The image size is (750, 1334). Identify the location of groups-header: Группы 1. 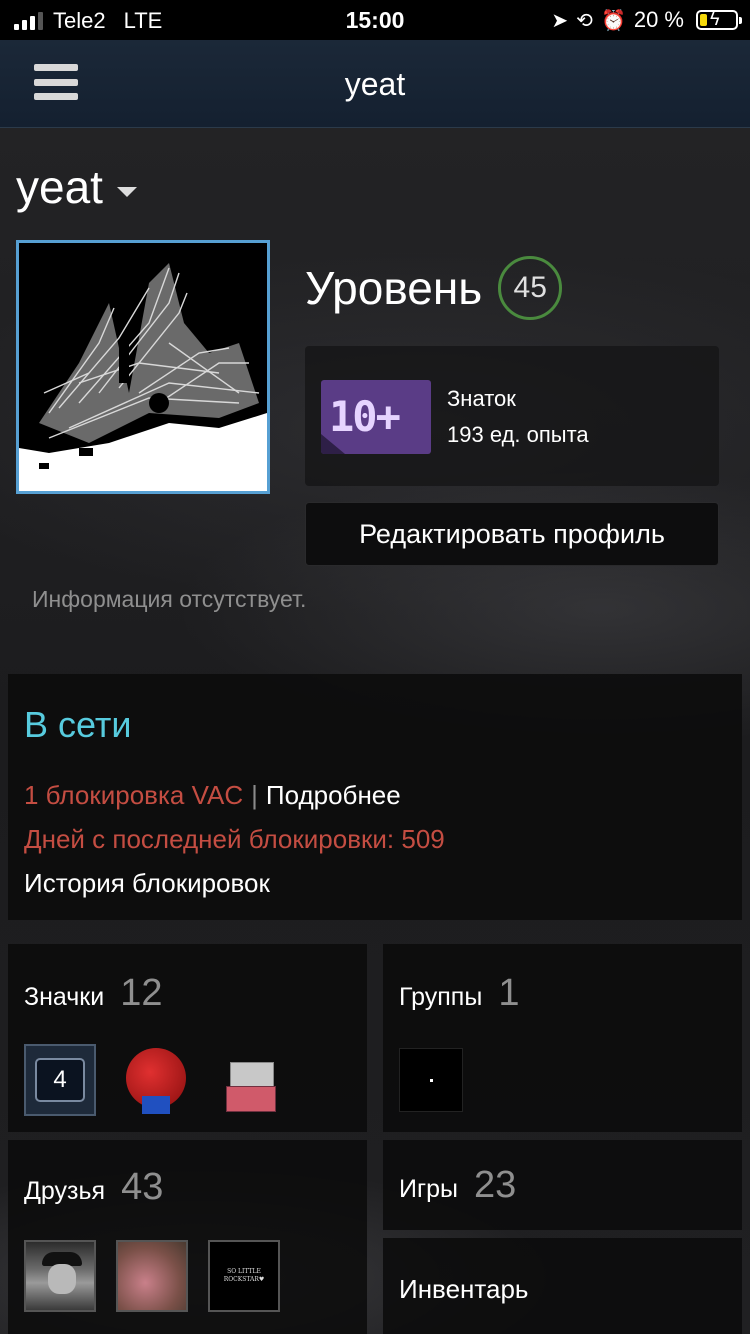
(459, 993).